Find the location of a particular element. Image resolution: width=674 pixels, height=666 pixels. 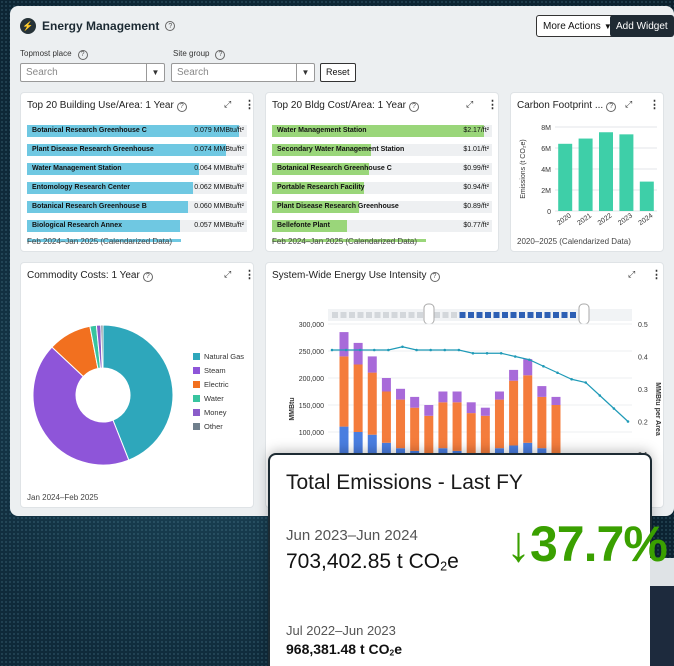

more-actions-button: More Actions ▼ is located at coordinates (577, 26).